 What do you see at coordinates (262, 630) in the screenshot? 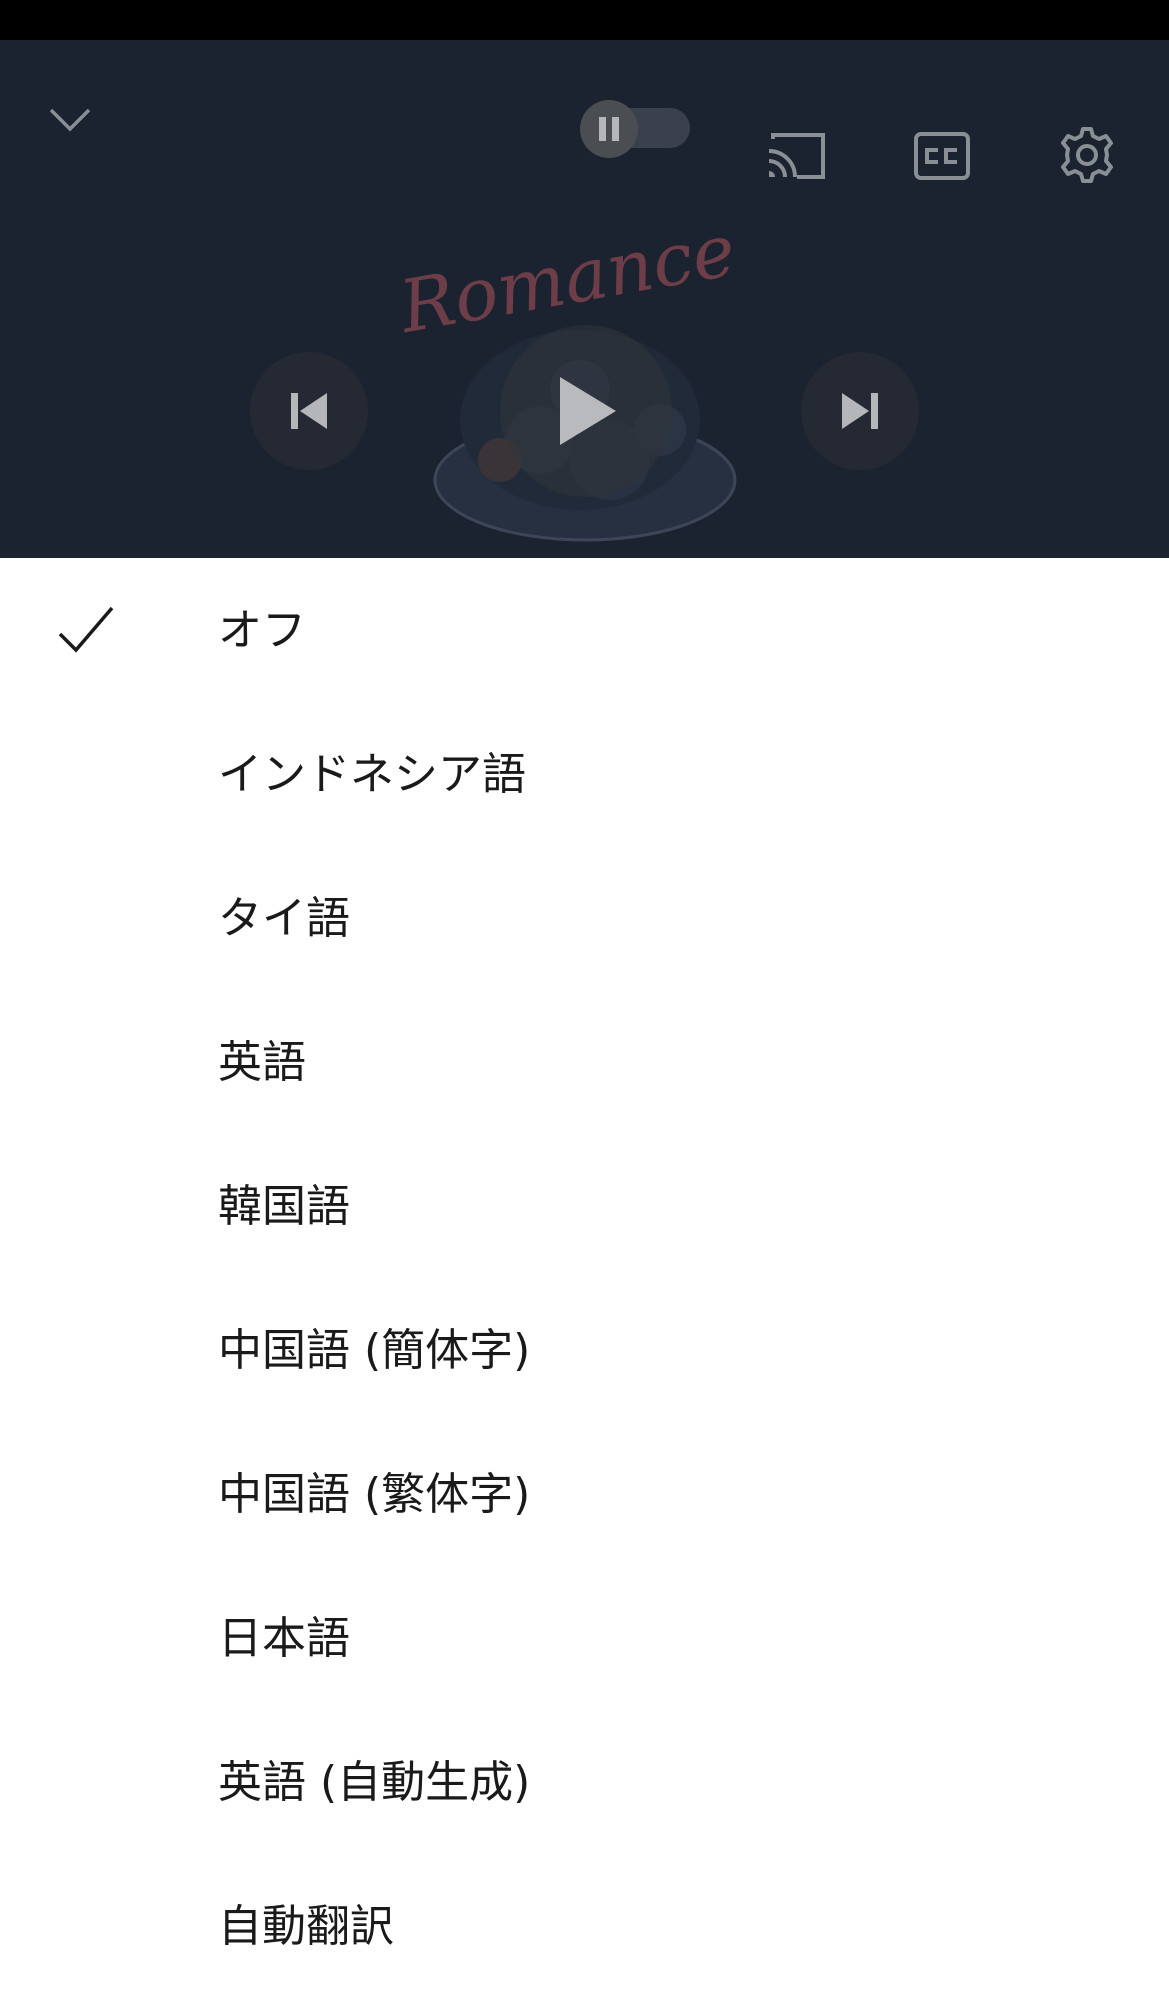
I see `menu-item-label: オフ` at bounding box center [262, 630].